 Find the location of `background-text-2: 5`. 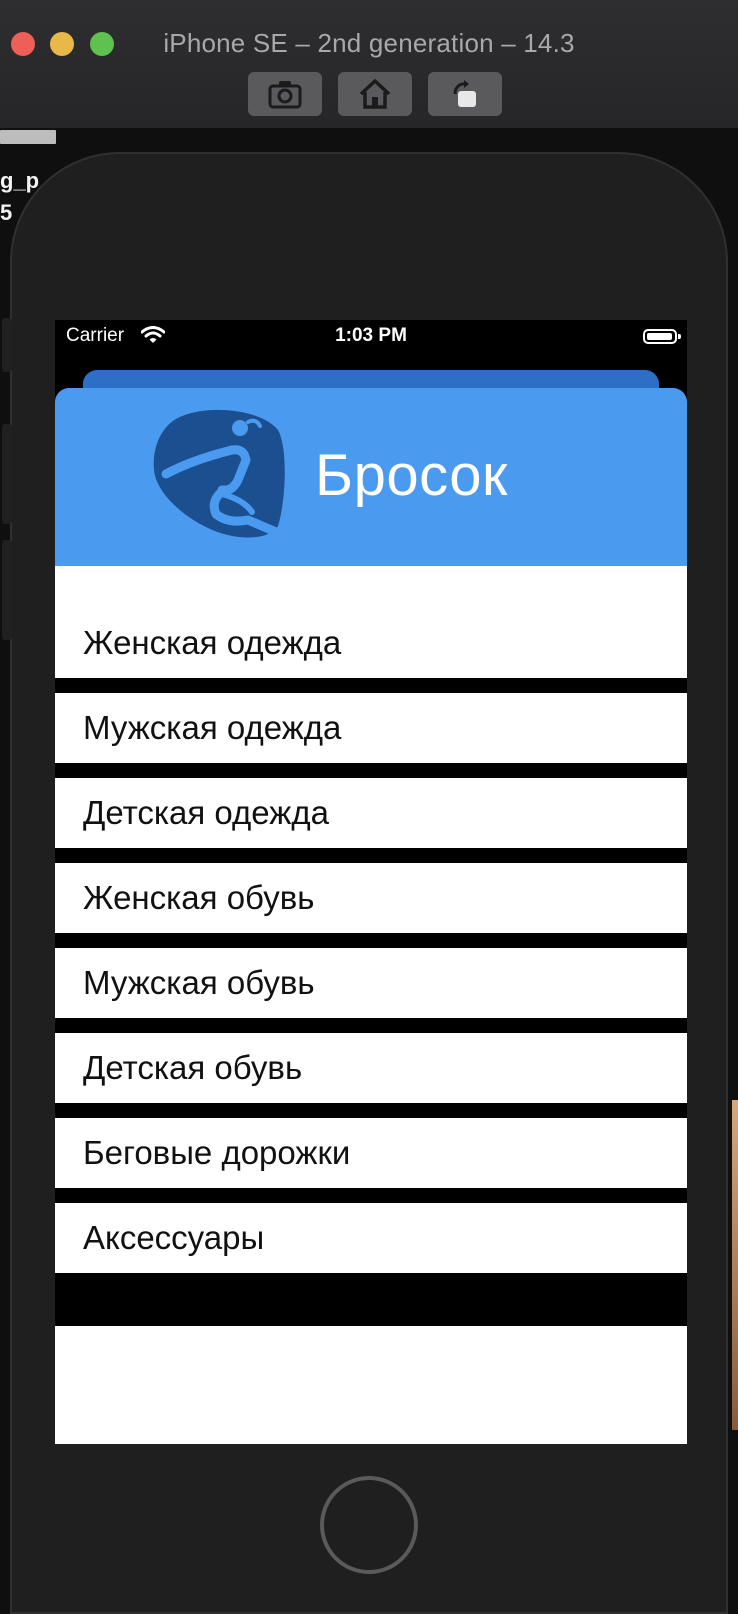

background-text-2: 5 is located at coordinates (6, 212).